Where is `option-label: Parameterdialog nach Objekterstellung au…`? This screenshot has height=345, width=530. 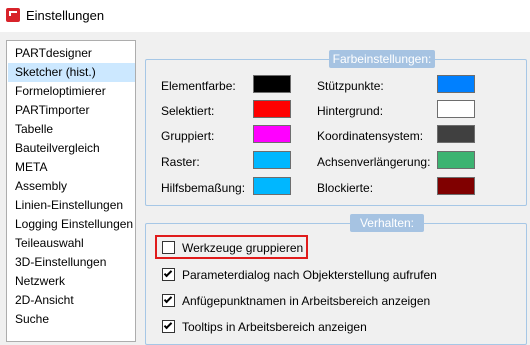
option-label: Parameterdialog nach Objekterstellung au… is located at coordinates (309, 275).